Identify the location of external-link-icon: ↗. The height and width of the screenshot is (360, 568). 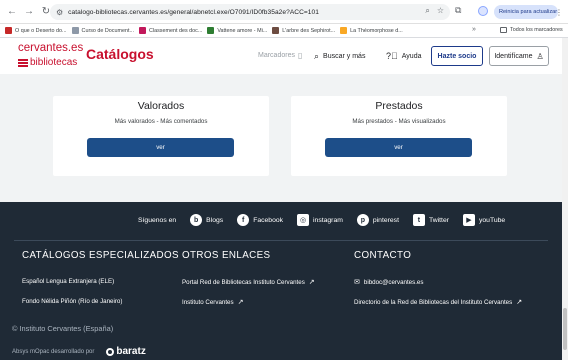
(519, 302).